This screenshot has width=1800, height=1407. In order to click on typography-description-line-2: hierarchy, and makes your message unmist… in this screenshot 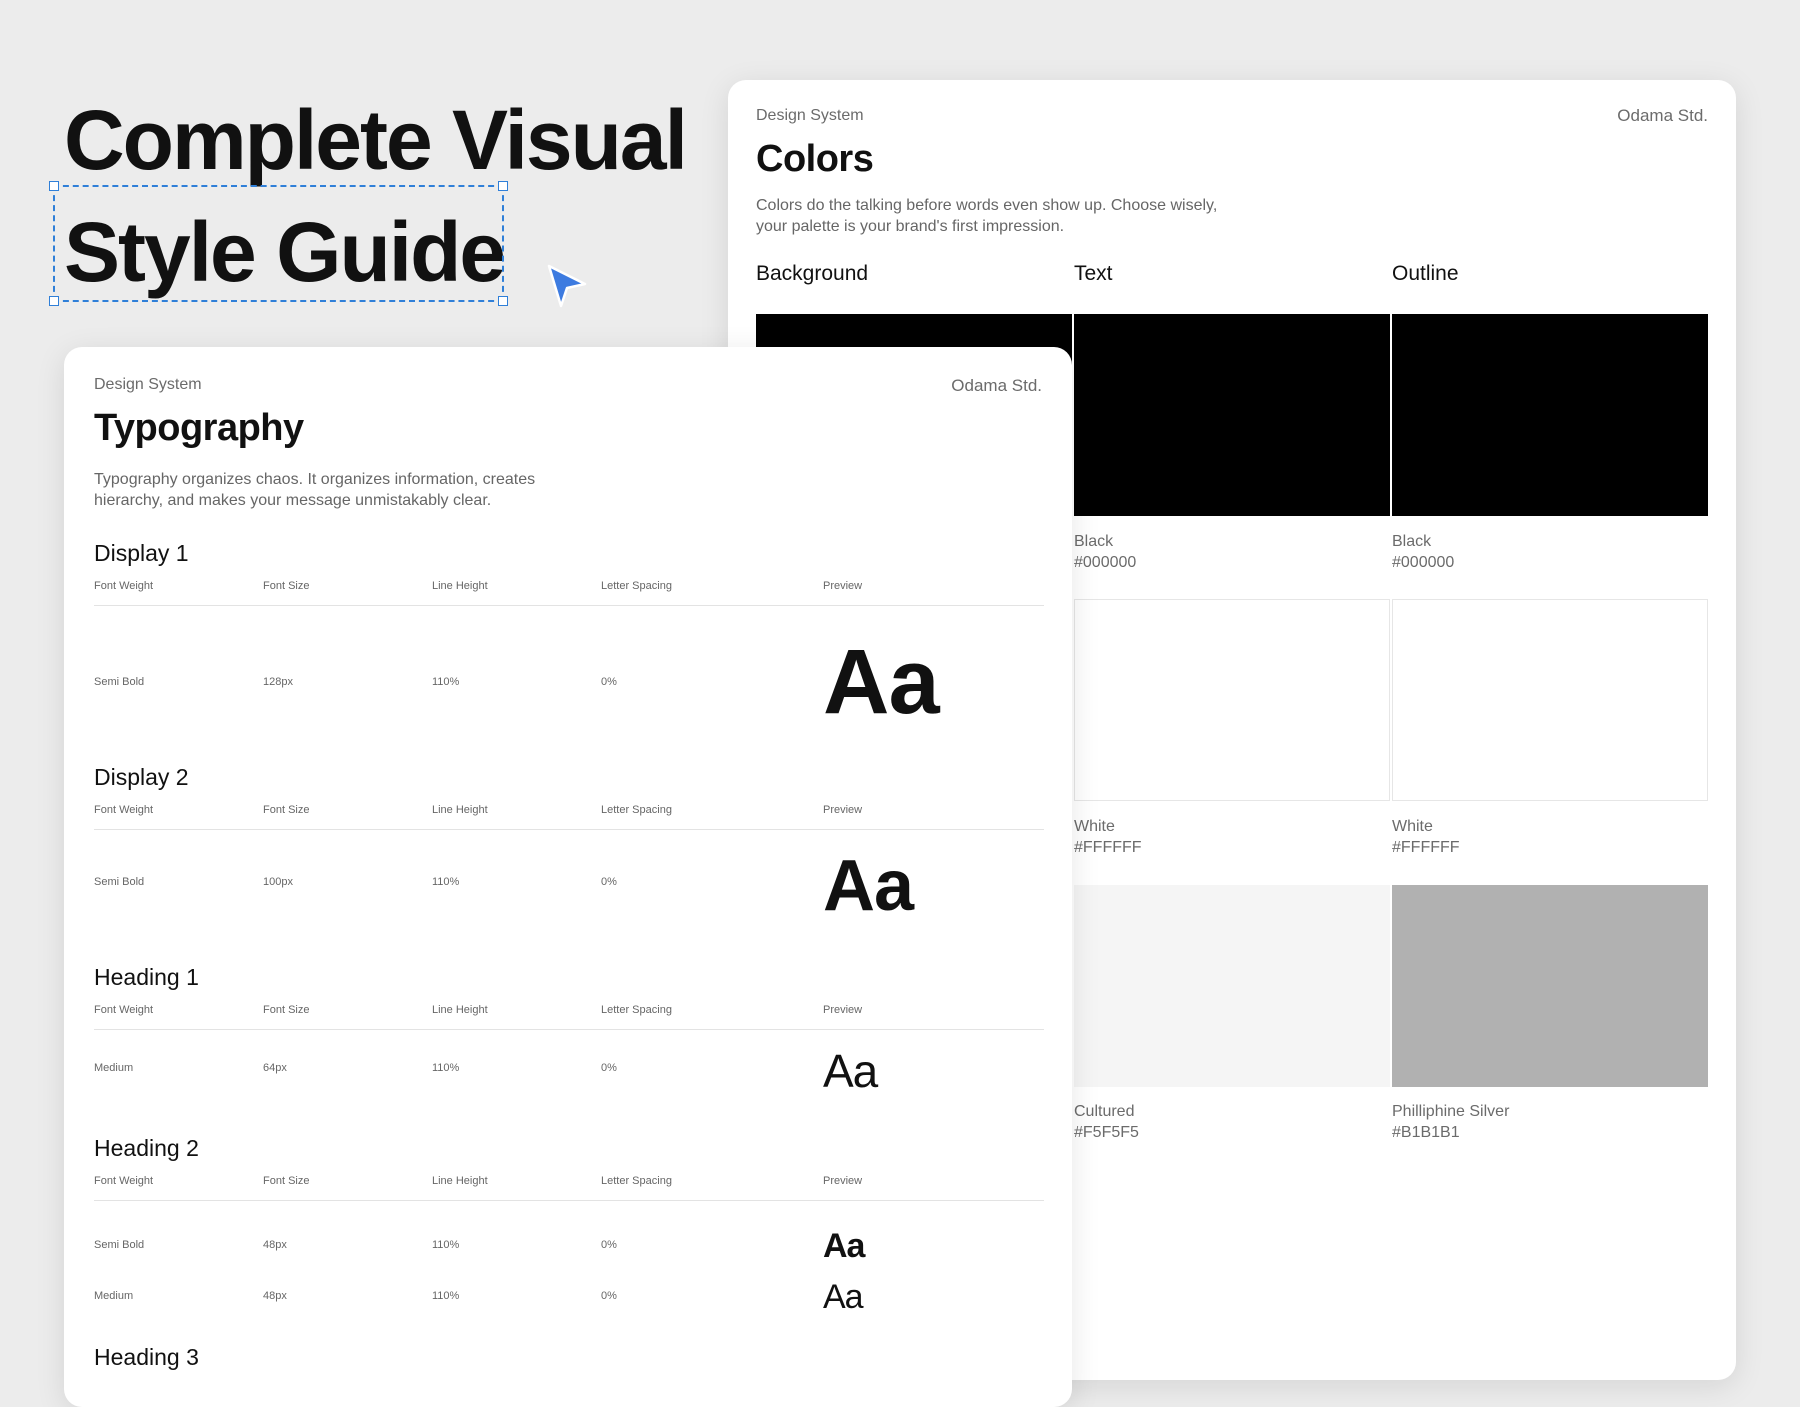, I will do `click(293, 500)`.